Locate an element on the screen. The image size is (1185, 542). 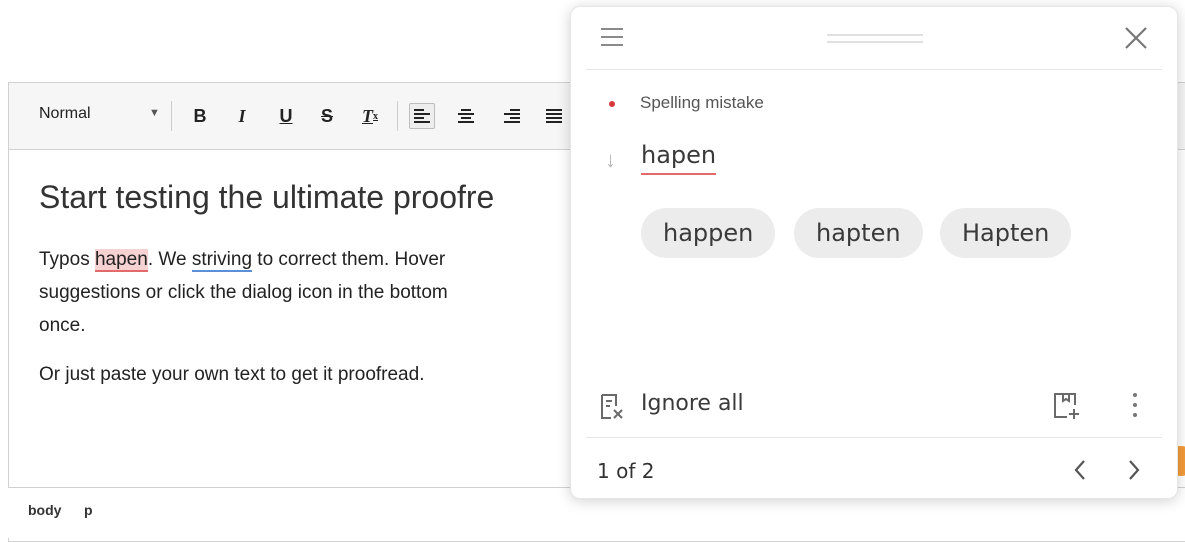
strikethrough-button: S is located at coordinates (327, 116).